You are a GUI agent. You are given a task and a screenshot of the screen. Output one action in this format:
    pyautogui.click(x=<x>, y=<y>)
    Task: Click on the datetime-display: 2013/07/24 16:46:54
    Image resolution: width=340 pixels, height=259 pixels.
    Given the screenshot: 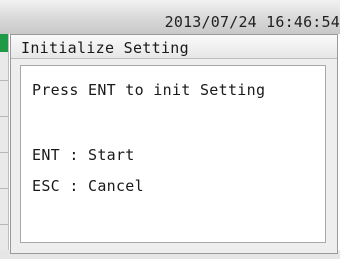 What is the action you would take?
    pyautogui.click(x=252, y=22)
    